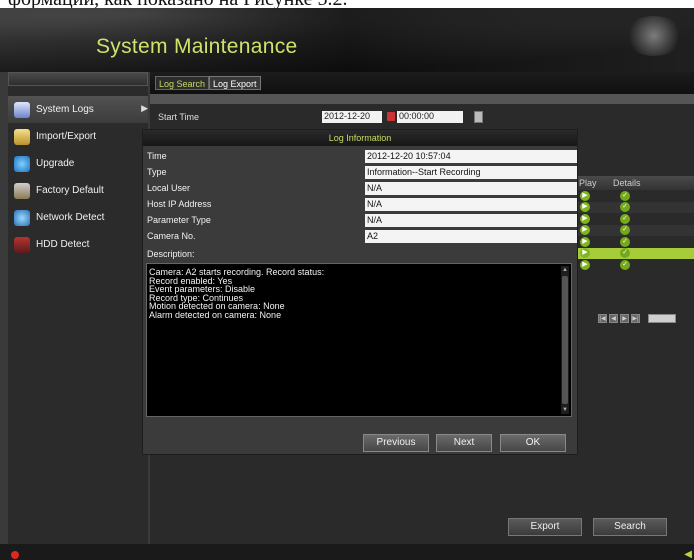  What do you see at coordinates (545, 527) in the screenshot?
I see `export-button: Export` at bounding box center [545, 527].